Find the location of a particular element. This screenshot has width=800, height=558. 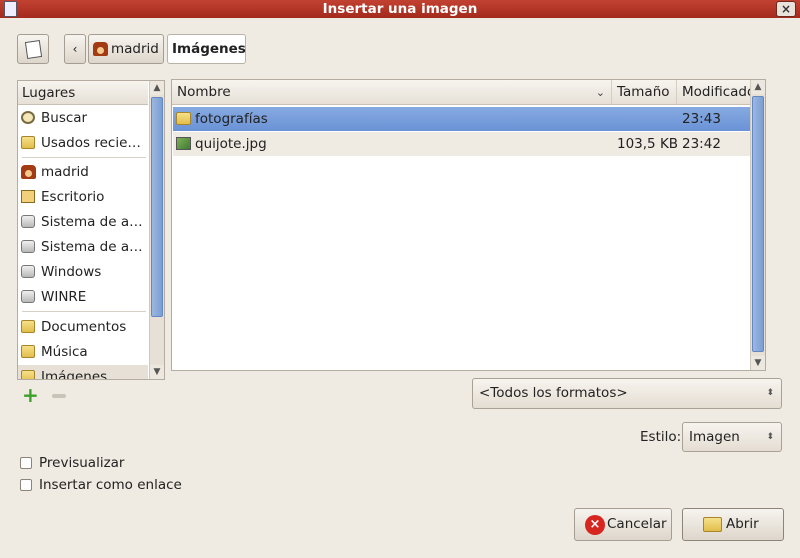

column-header-size: Tamaño is located at coordinates (644, 92).